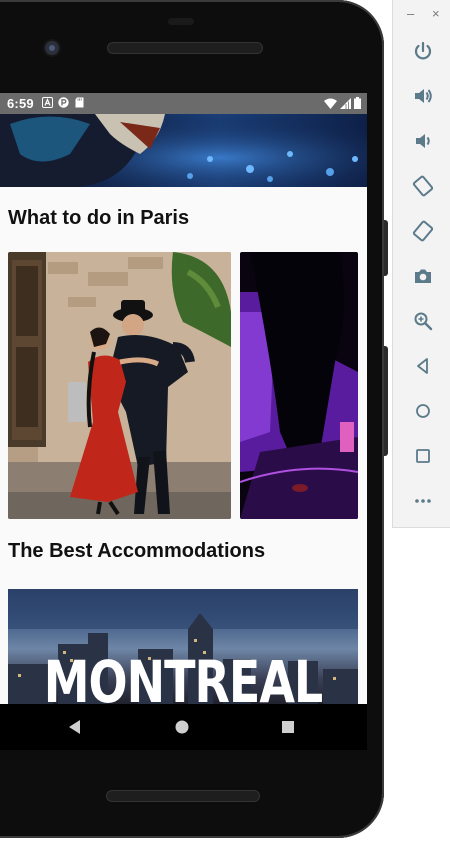  Describe the element at coordinates (185, 48) in the screenshot. I see `earpiece-speaker` at that location.